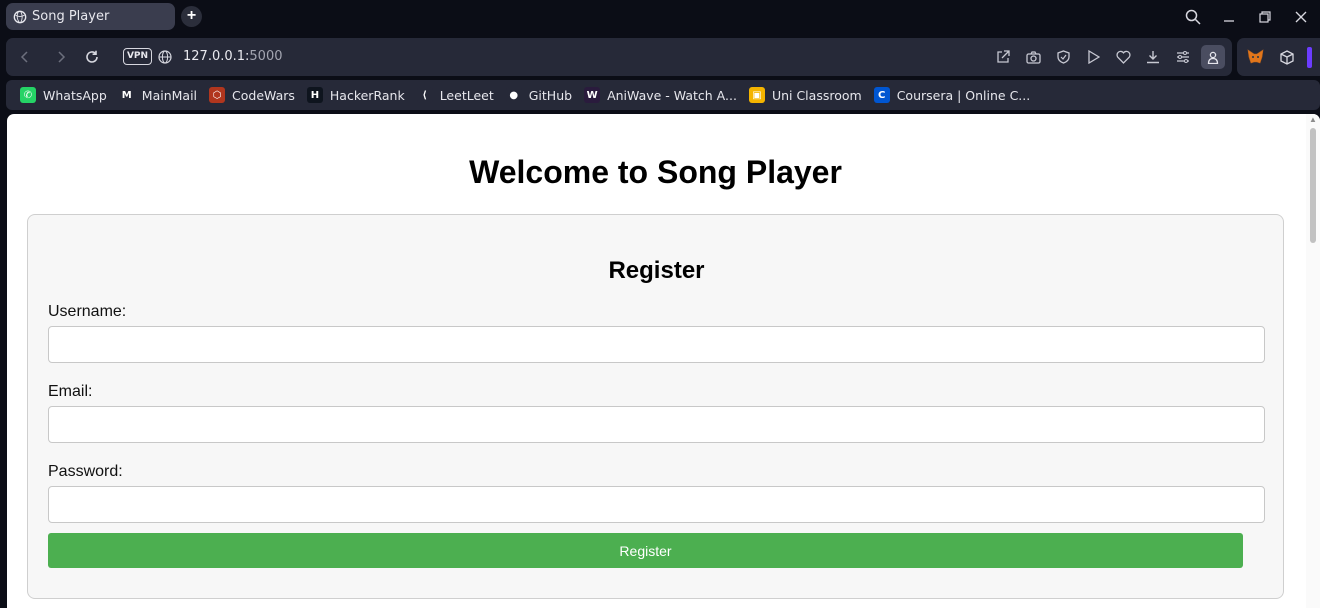 This screenshot has height=608, width=1320. What do you see at coordinates (1123, 57) in the screenshot?
I see `heart-icon` at bounding box center [1123, 57].